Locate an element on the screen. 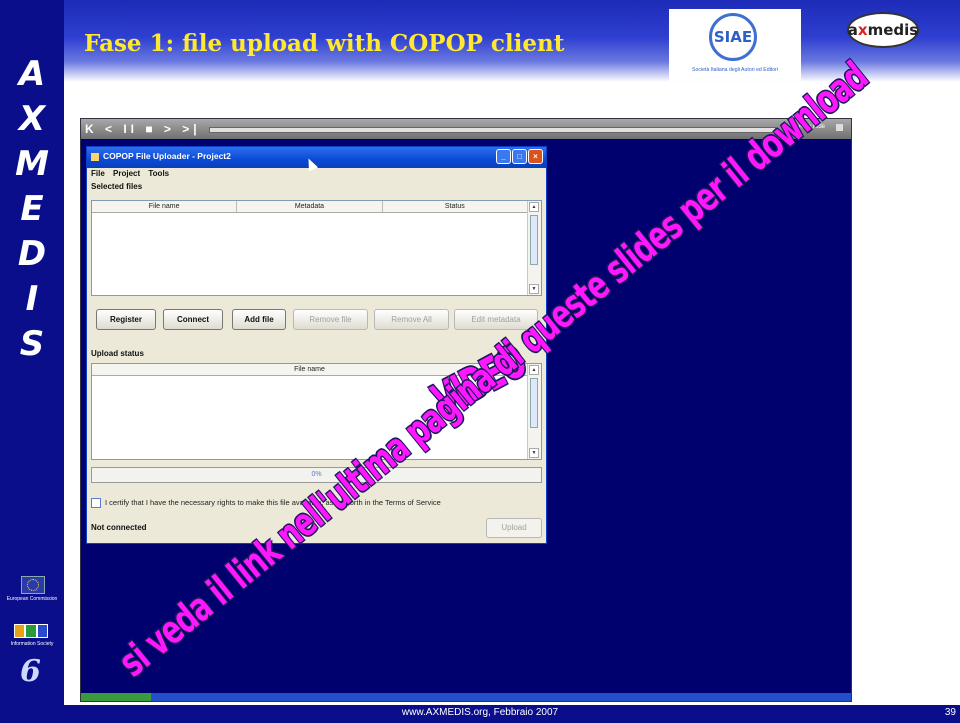 The image size is (960, 723). logo-letter: D is located at coordinates (32, 254).